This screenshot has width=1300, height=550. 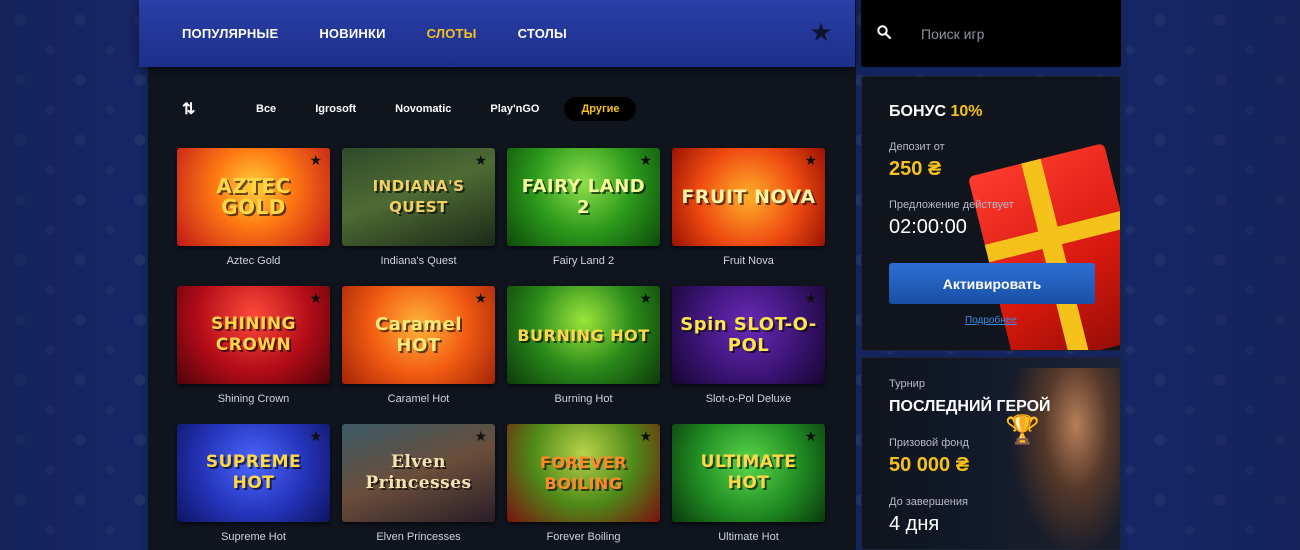 I want to click on game-card: Spin SLOT-O-POL ★ Slot-o-Pol Deluxe, so click(x=748, y=355).